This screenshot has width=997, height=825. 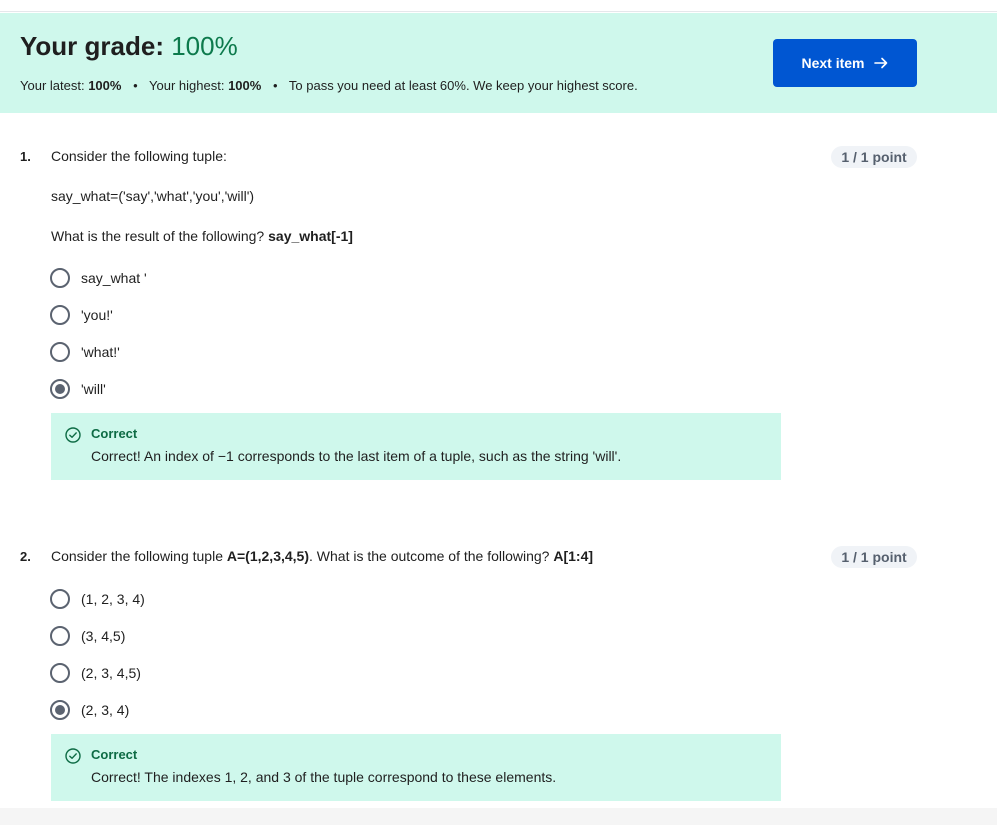 What do you see at coordinates (158, 236) in the screenshot?
I see `question-text-prefix: What is the result of the following?` at bounding box center [158, 236].